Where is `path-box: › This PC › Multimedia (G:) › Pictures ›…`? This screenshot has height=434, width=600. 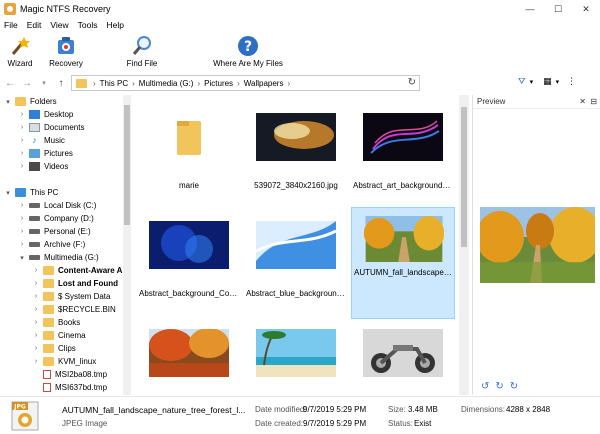 path-box: › This PC › Multimedia (G:) › Pictures ›… is located at coordinates (245, 83).